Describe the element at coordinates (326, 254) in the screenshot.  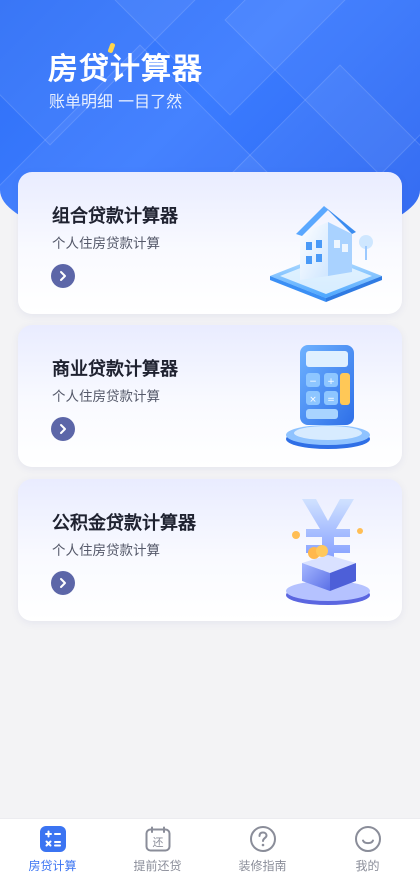
I see `house-icon` at that location.